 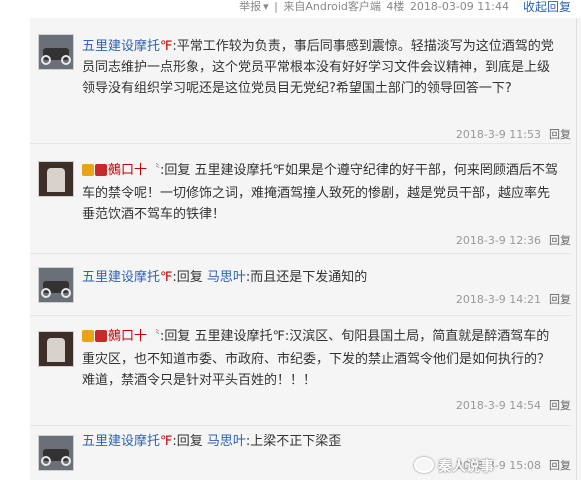 I want to click on post-meta: 举报 ▾ | 来自Android客户端 4楼 2018-03-09 11:44, so click(x=373, y=7).